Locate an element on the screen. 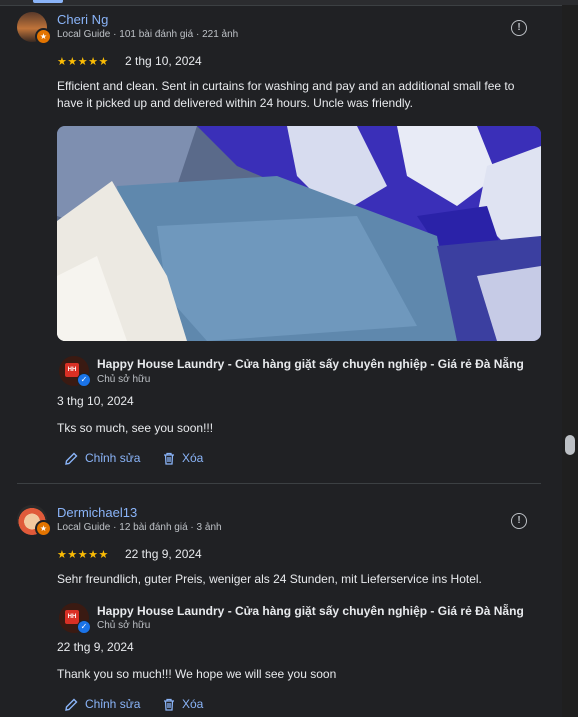 This screenshot has width=578, height=717. scrollbar is located at coordinates (570, 361).